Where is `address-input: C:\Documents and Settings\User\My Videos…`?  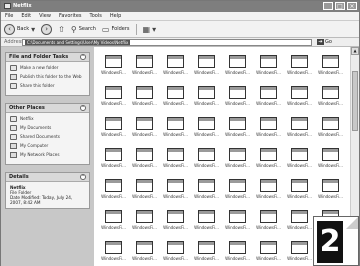 address-input: C:\Documents and Settings\User\My Videos… is located at coordinates (167, 42).